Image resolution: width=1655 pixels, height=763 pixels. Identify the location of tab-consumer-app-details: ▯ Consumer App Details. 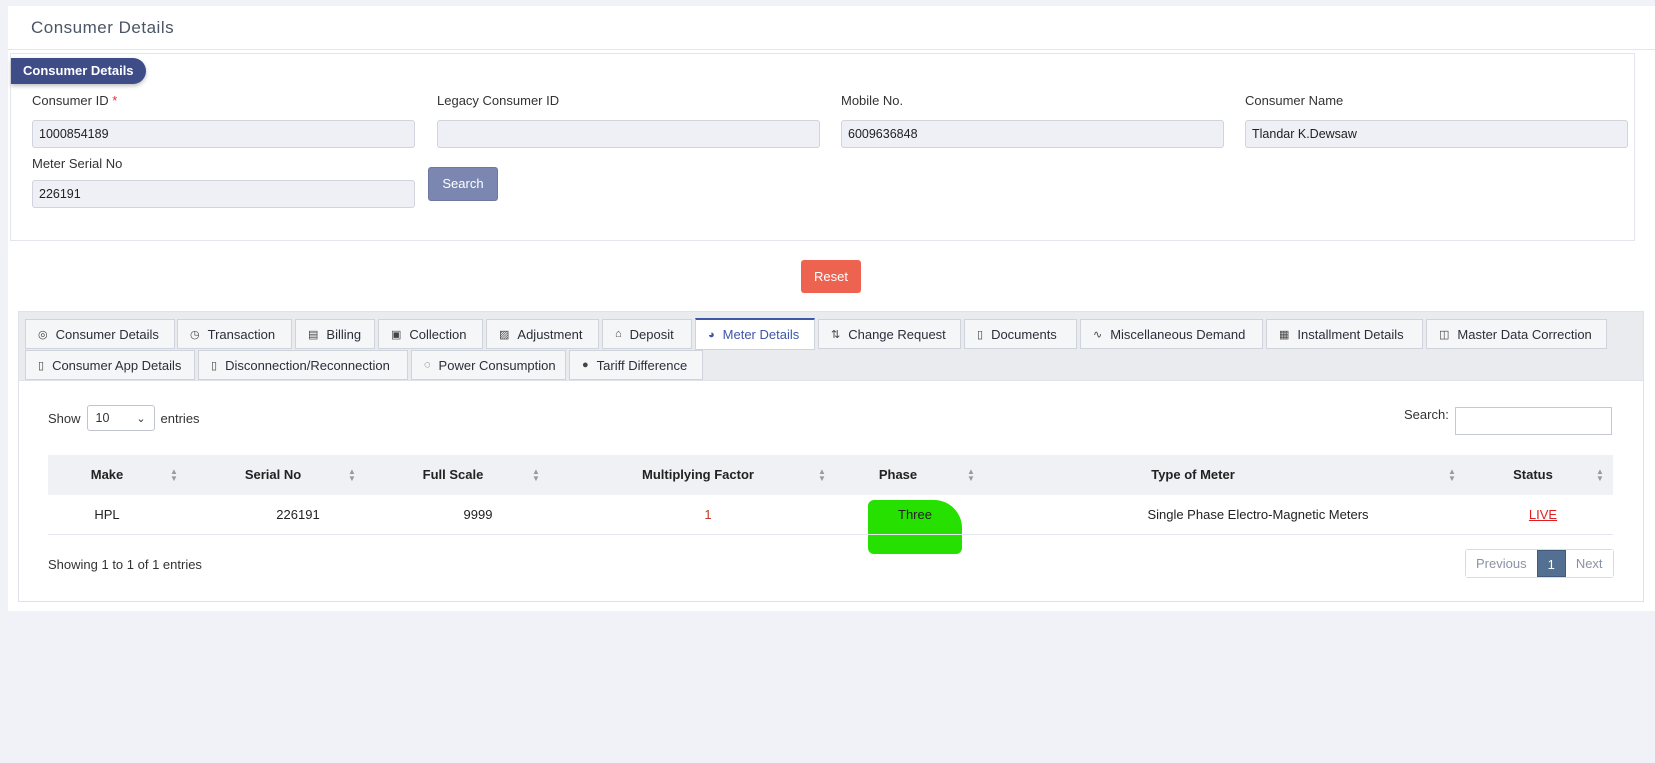
(110, 365).